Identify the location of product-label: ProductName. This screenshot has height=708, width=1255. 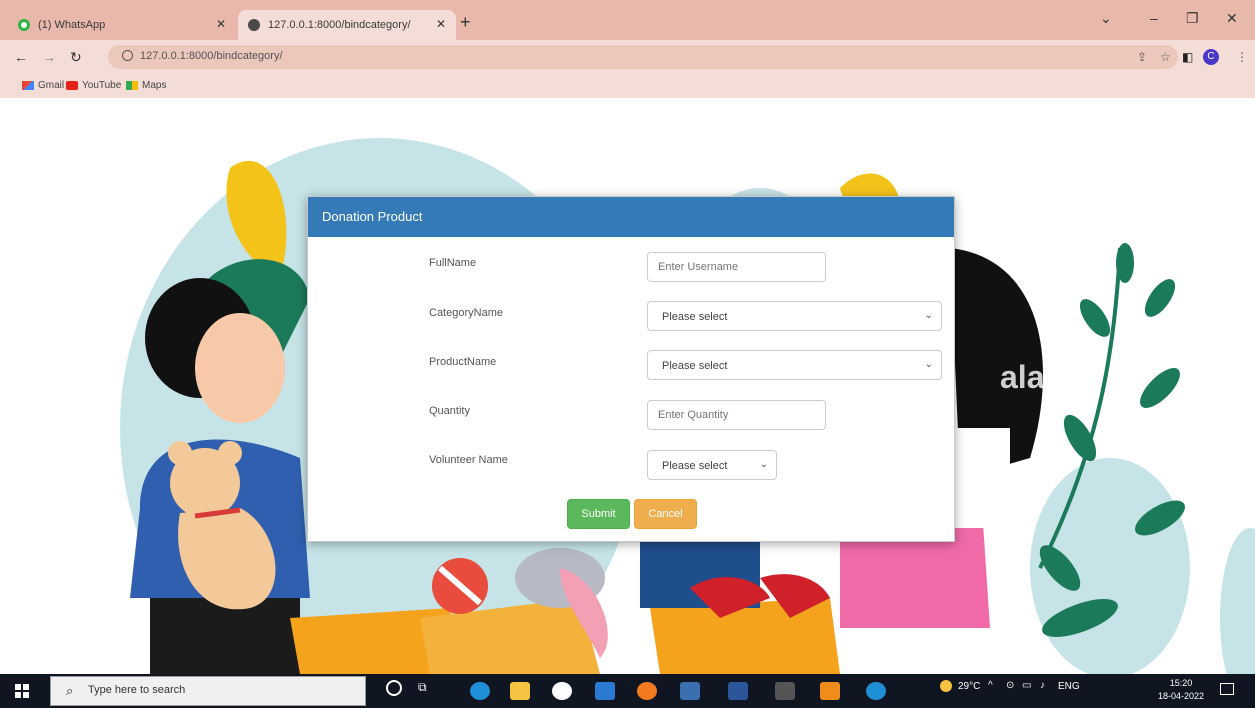
(463, 362).